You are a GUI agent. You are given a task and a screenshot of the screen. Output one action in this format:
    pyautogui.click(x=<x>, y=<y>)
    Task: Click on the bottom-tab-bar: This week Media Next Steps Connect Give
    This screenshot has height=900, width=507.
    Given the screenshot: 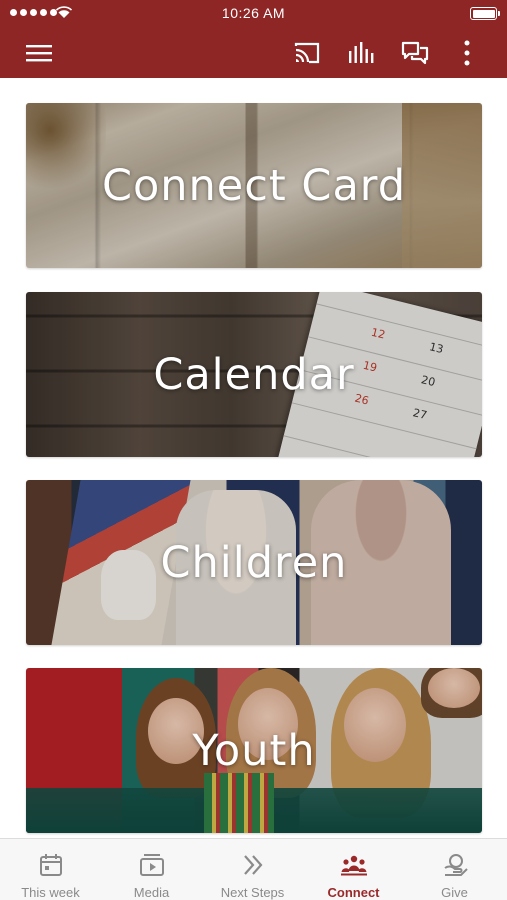 What is the action you would take?
    pyautogui.click(x=253, y=869)
    